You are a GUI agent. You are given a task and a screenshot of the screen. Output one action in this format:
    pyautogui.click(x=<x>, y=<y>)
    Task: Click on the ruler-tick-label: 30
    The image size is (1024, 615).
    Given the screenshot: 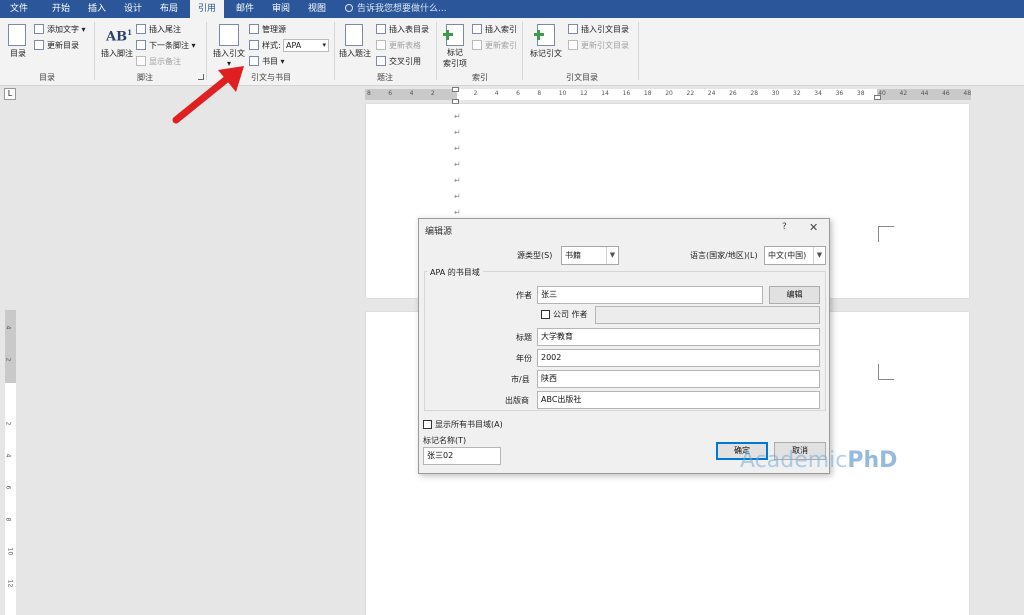 What is the action you would take?
    pyautogui.click(x=775, y=93)
    